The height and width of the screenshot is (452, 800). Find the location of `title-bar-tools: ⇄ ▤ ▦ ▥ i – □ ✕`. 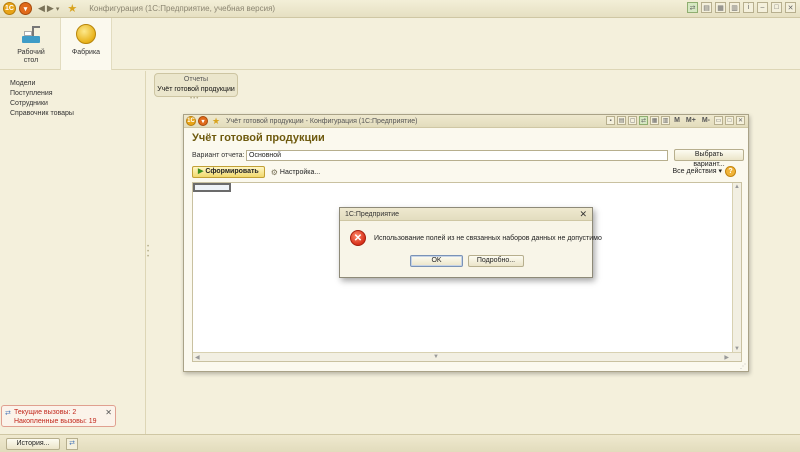

title-bar-tools: ⇄ ▤ ▦ ▥ i – □ ✕ is located at coordinates (741, 7).